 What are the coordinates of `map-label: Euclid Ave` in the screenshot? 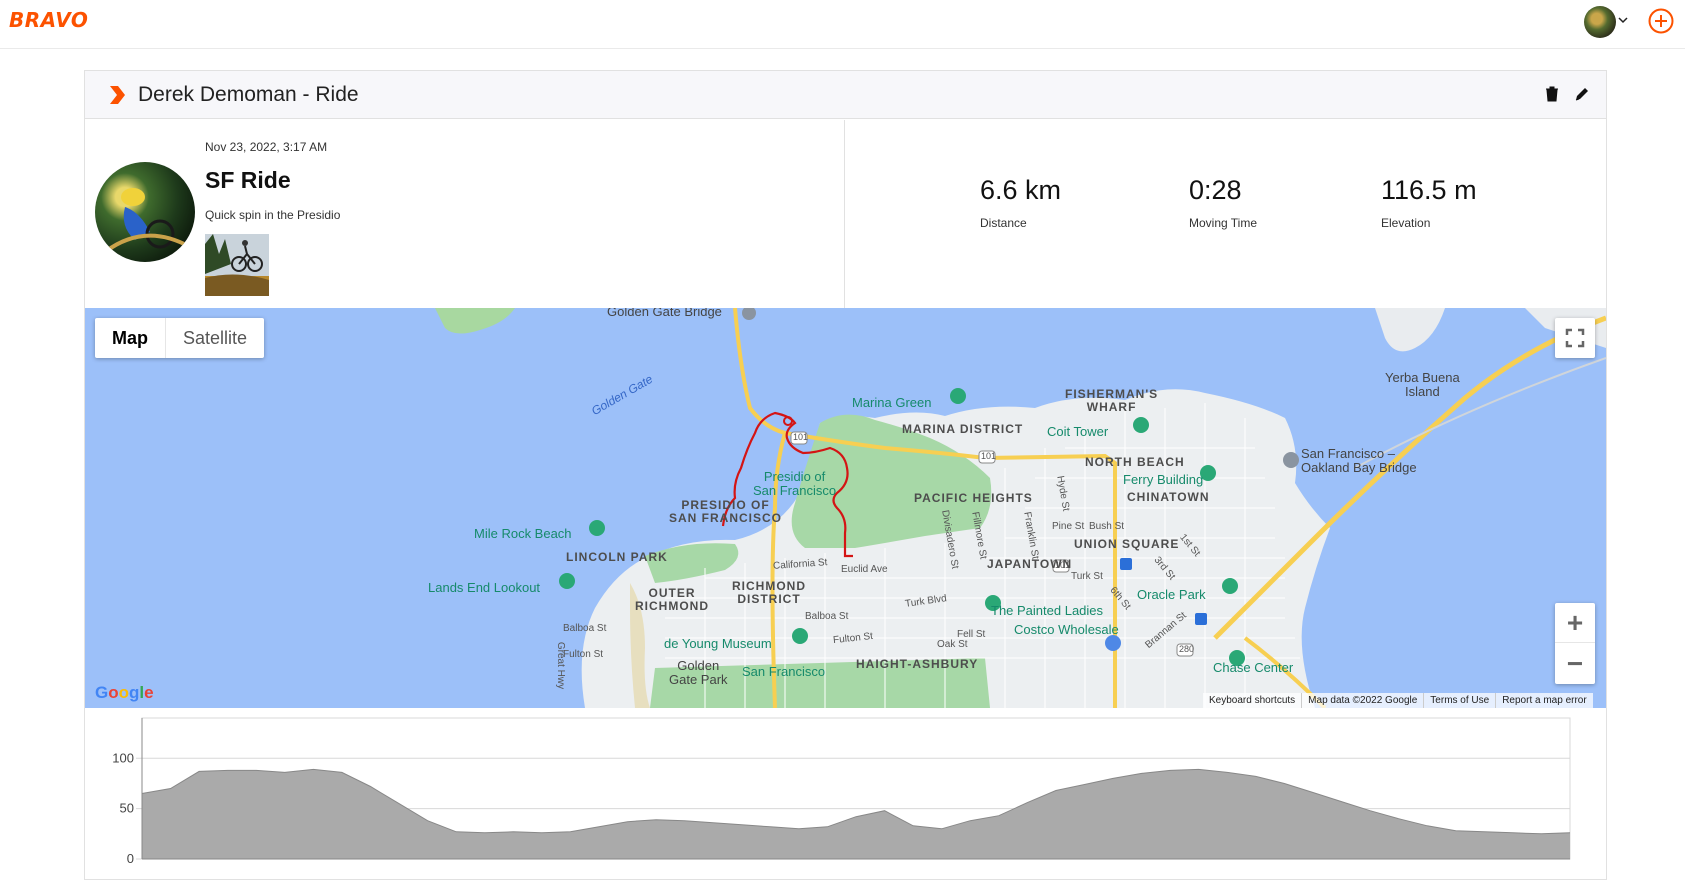 It's located at (864, 569).